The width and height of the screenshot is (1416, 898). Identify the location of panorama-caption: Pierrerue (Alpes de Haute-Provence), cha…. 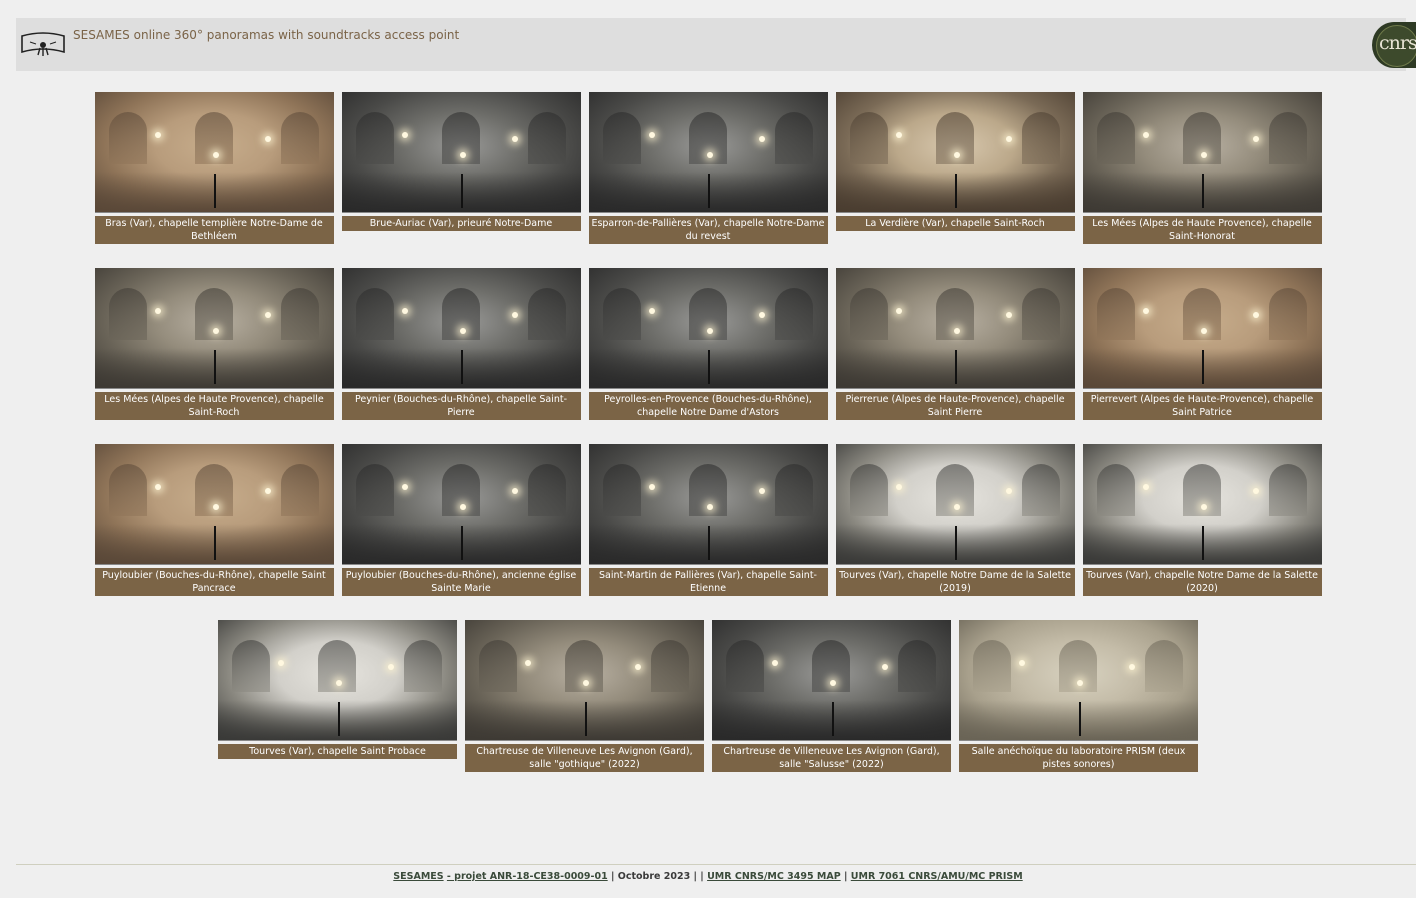
(955, 406).